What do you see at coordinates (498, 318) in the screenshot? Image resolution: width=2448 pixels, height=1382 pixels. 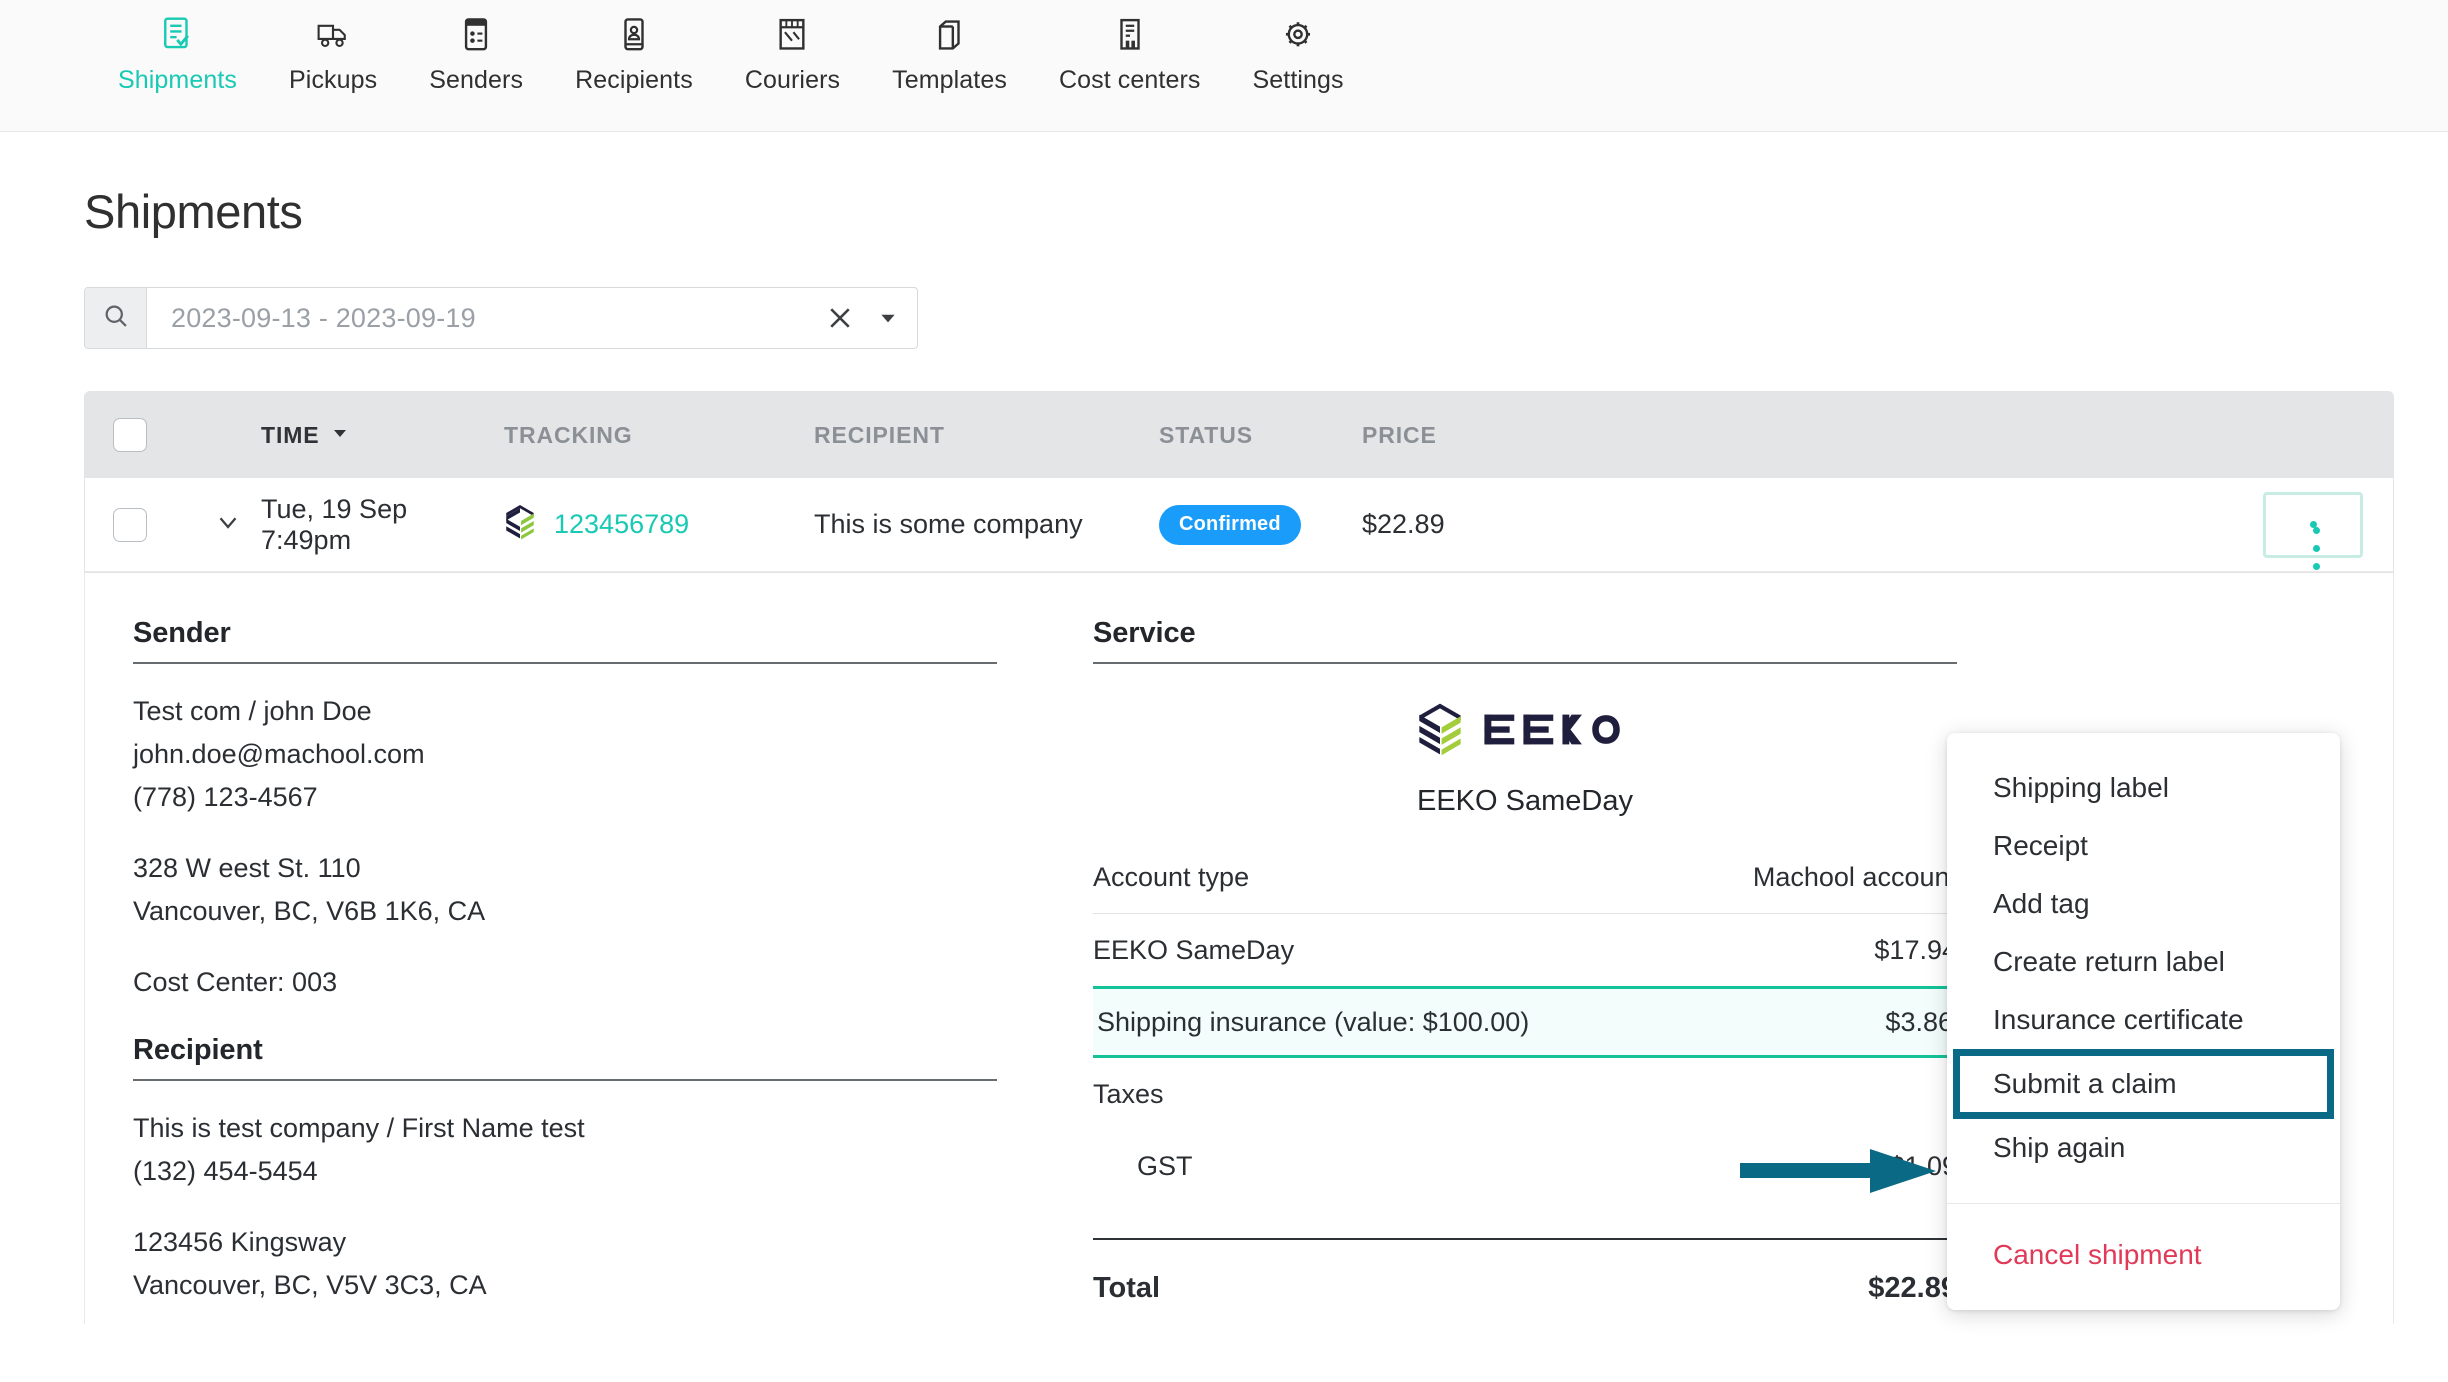 I see `search-input: 2023-09-13 - 2023-09-19` at bounding box center [498, 318].